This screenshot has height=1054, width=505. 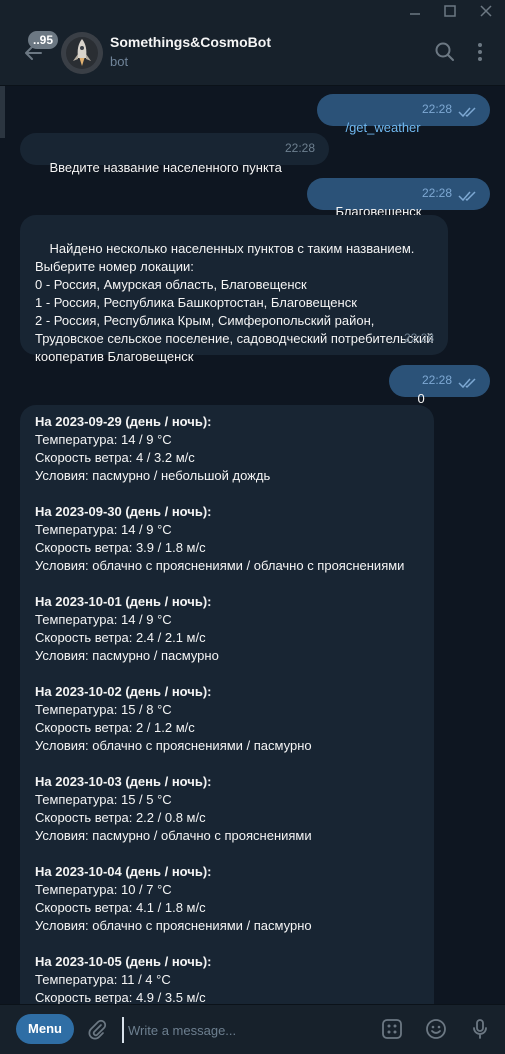 What do you see at coordinates (398, 198) in the screenshot?
I see `message-bubble-outgoing: Благовещенск 22:28` at bounding box center [398, 198].